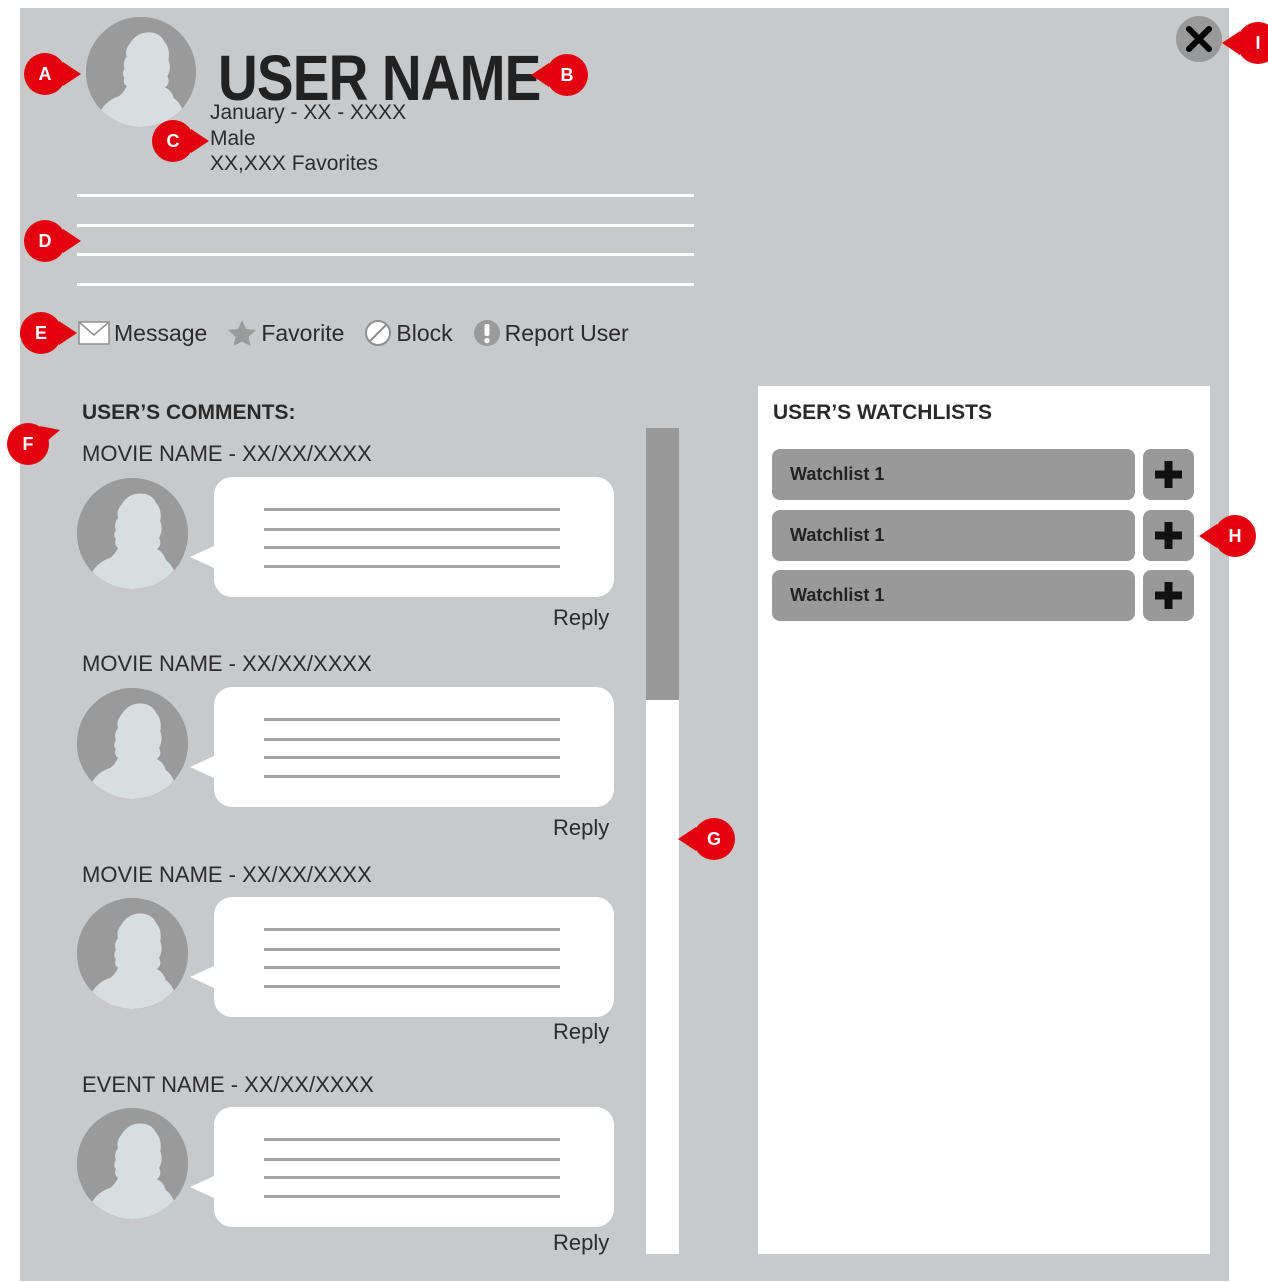  Describe the element at coordinates (173, 141) in the screenshot. I see `annotation-label: C` at that location.